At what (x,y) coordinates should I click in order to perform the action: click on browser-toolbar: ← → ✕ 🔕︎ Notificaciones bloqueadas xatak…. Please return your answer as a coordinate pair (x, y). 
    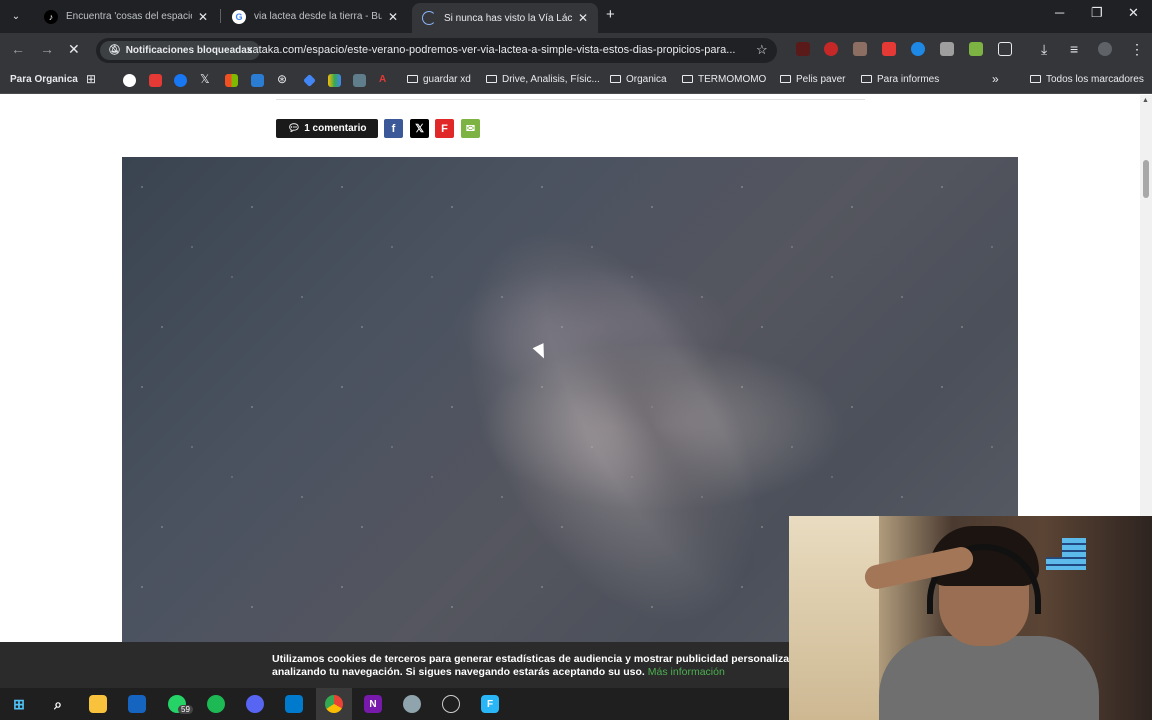
    Looking at the image, I should click on (576, 62).